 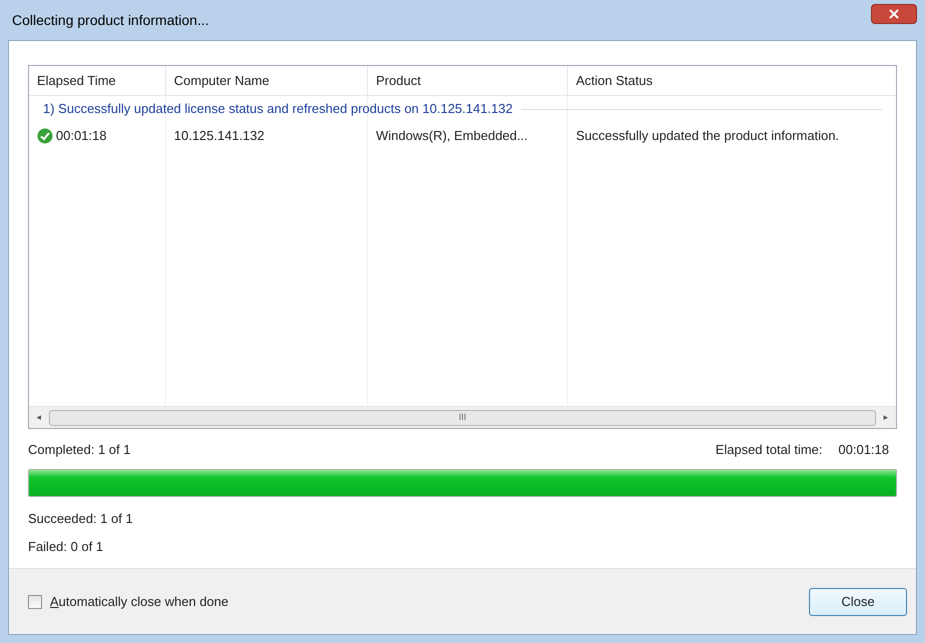 I want to click on column-header: Action Status, so click(x=614, y=80).